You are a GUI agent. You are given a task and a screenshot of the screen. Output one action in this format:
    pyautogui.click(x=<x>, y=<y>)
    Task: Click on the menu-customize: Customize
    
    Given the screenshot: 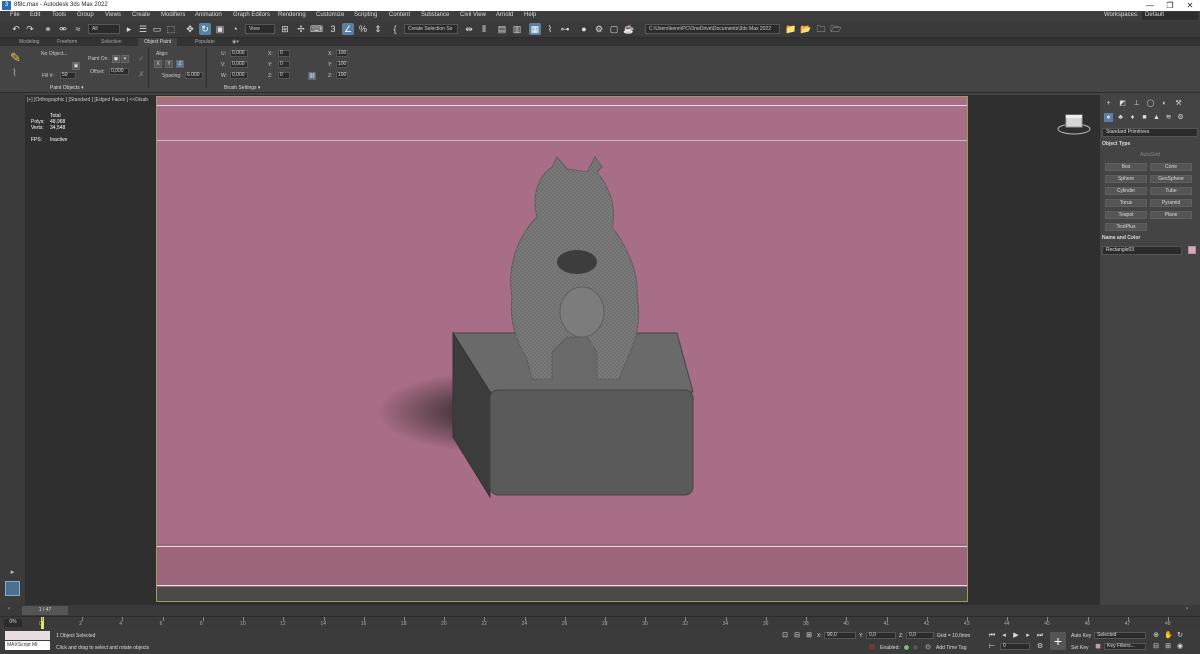 What is the action you would take?
    pyautogui.click(x=330, y=15)
    